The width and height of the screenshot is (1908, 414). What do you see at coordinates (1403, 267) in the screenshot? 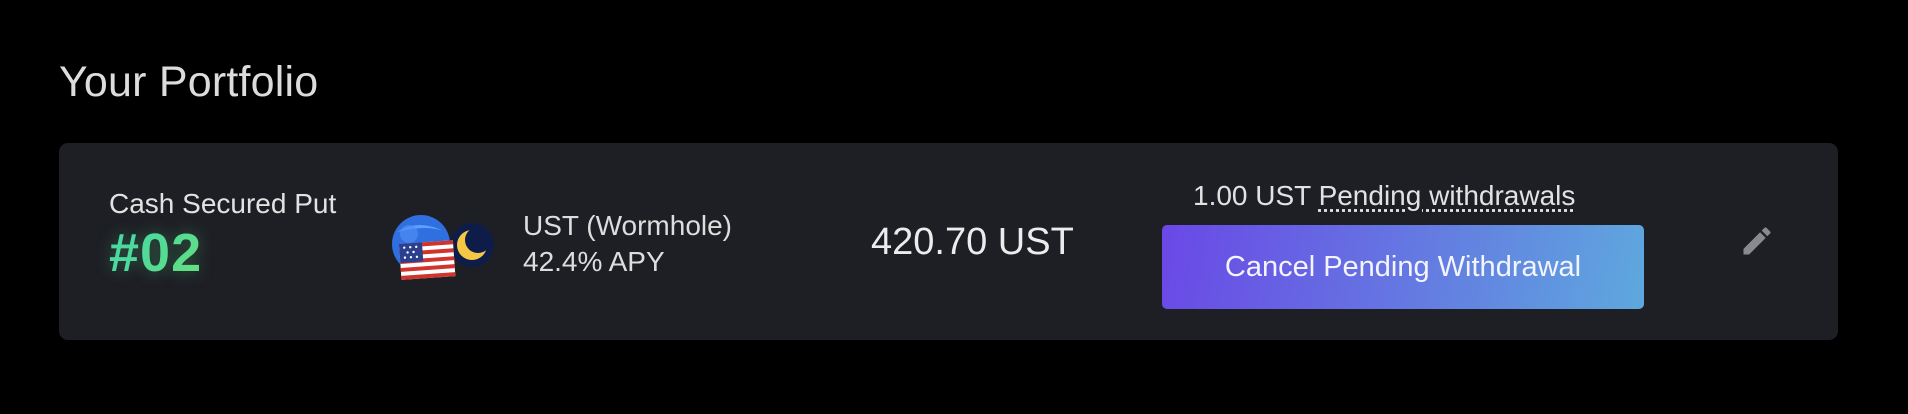
I see `cancel-pending-withdrawal-button: Cancel Pending Withdrawal` at bounding box center [1403, 267].